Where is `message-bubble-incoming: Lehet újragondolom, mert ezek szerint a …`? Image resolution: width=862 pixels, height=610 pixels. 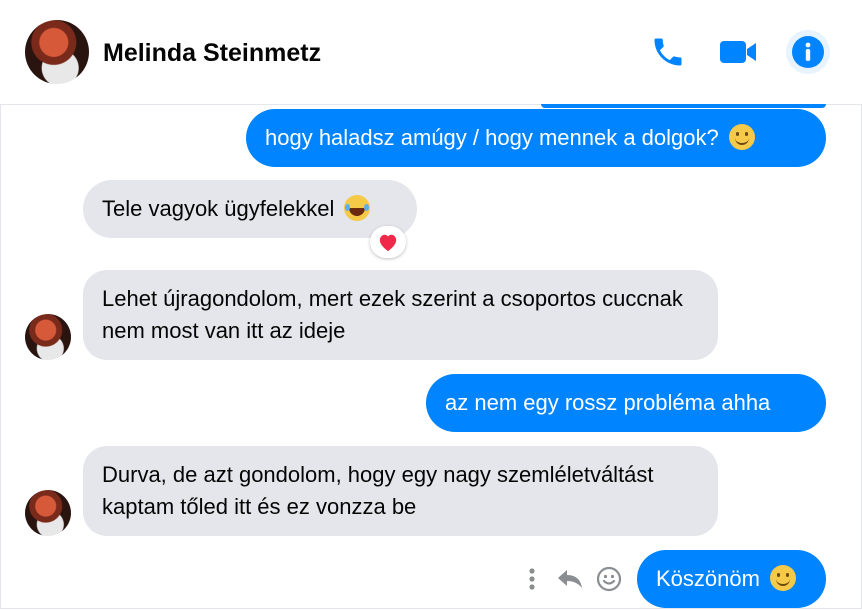 message-bubble-incoming: Lehet újragondolom, mert ezek szerint a … is located at coordinates (400, 315).